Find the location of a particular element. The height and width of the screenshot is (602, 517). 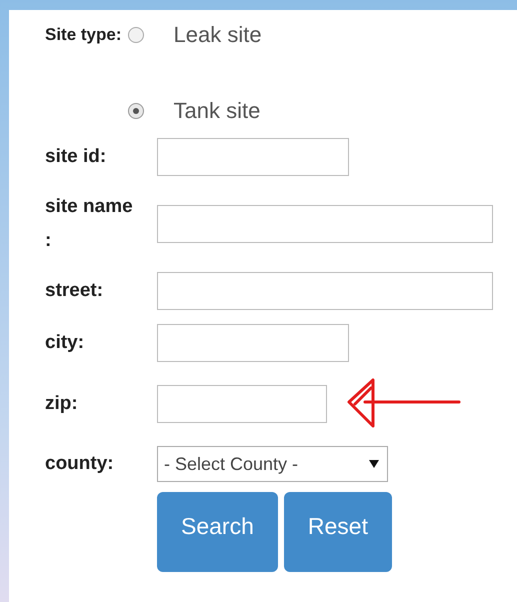

field-label: county: is located at coordinates (80, 464).